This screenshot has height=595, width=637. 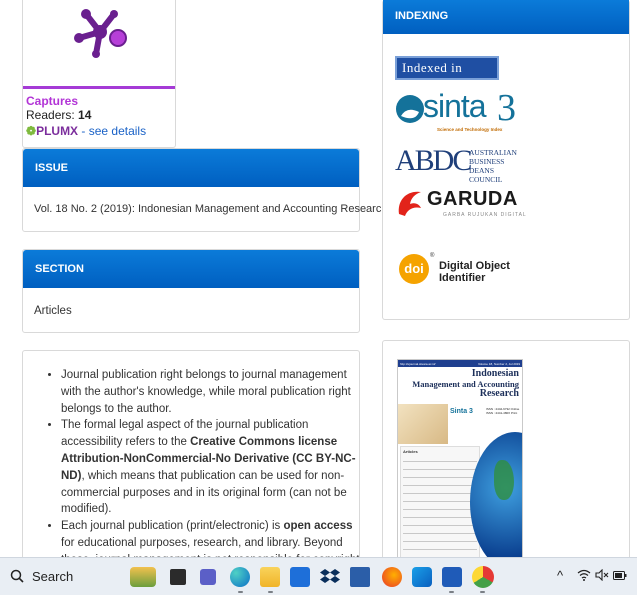 What do you see at coordinates (318, 526) in the screenshot?
I see `open-access-text: open access` at bounding box center [318, 526].